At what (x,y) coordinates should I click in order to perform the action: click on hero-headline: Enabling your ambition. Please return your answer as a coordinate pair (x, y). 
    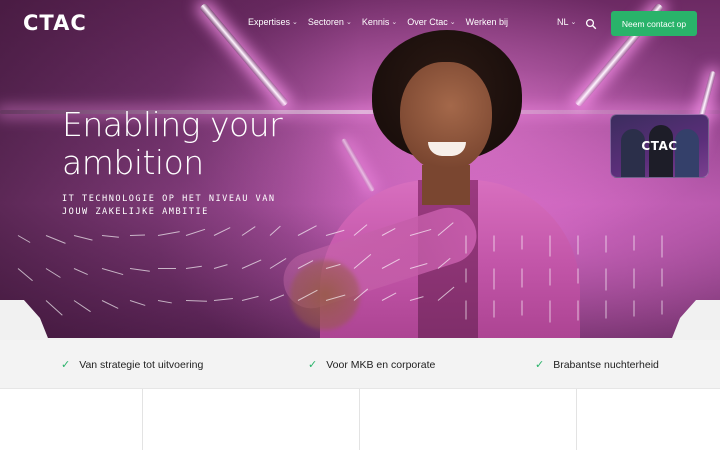
    Looking at the image, I should click on (192, 144).